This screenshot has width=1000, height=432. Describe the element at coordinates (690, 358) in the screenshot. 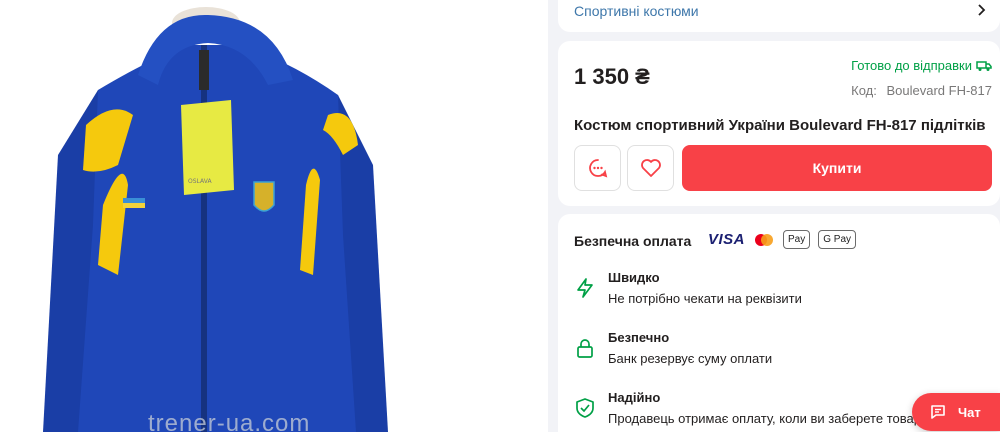

I see `feature-description: Банк резервує суму оплати` at that location.